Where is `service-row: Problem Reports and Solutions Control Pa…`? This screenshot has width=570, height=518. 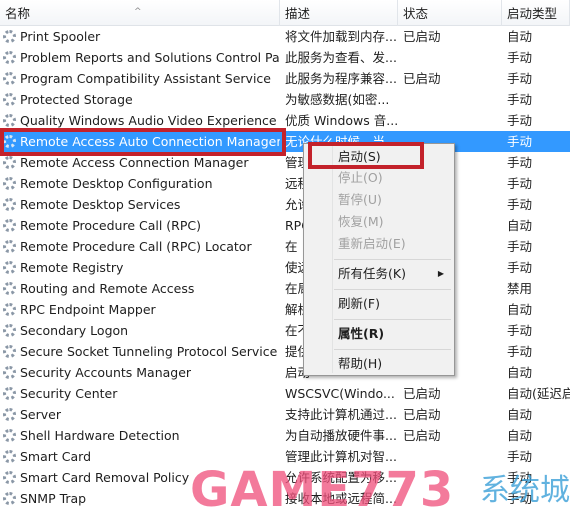 service-row: Problem Reports and Solutions Control Pa… is located at coordinates (285, 57).